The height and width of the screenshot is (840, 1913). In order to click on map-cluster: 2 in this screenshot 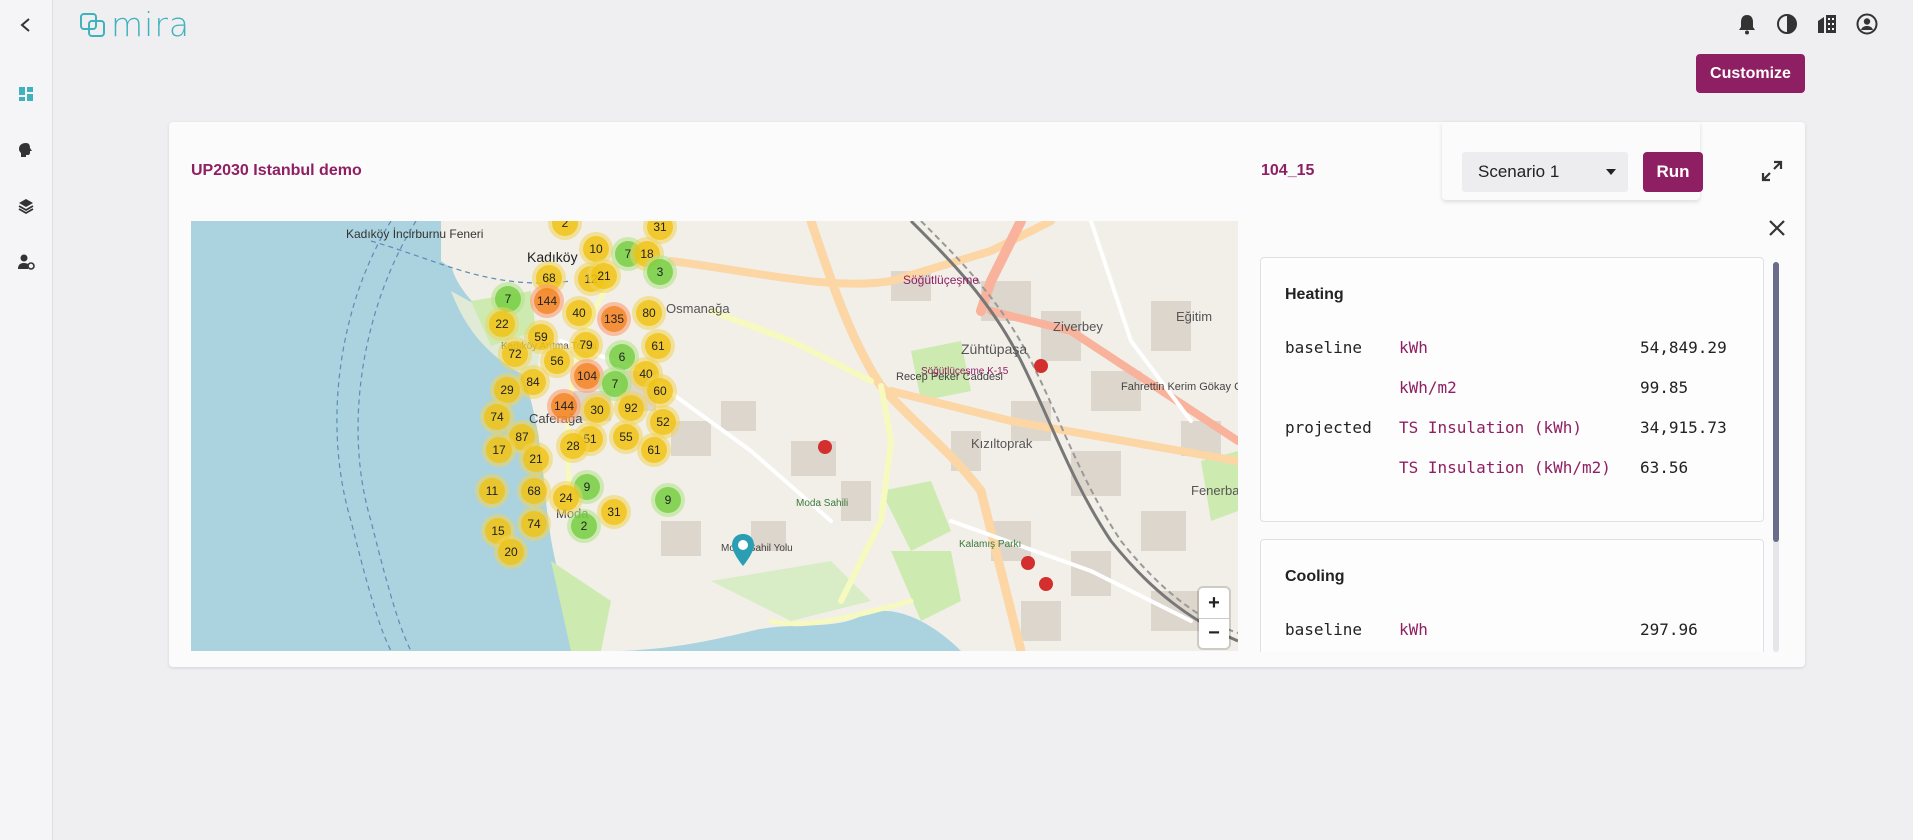, I will do `click(584, 526)`.